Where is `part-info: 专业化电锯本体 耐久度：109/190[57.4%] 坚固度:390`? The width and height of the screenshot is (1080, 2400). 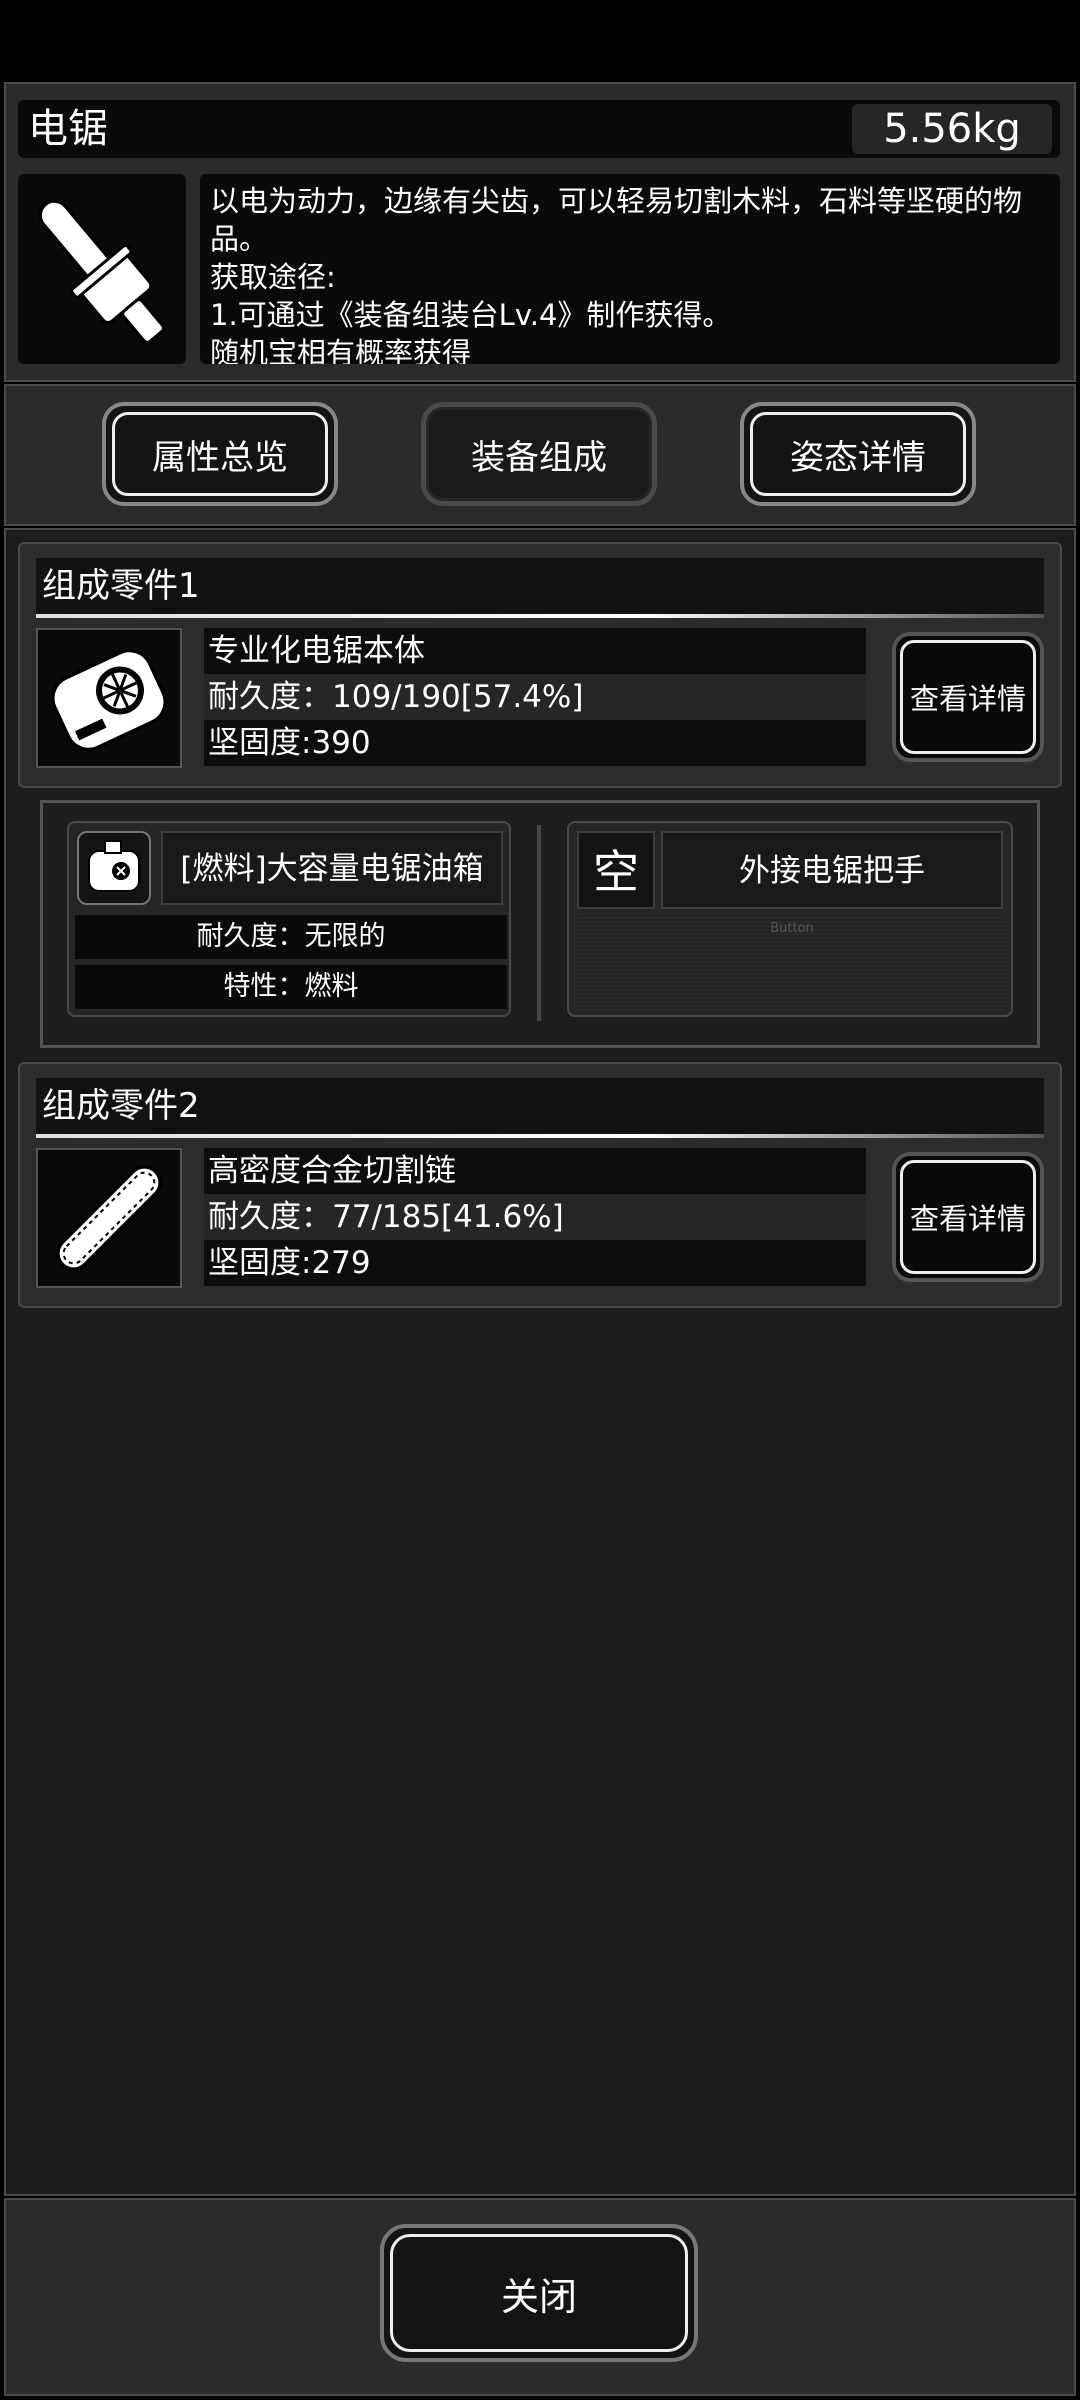
part-info: 专业化电锯本体 耐久度：109/190[57.4%] 坚固度:390 is located at coordinates (535, 698).